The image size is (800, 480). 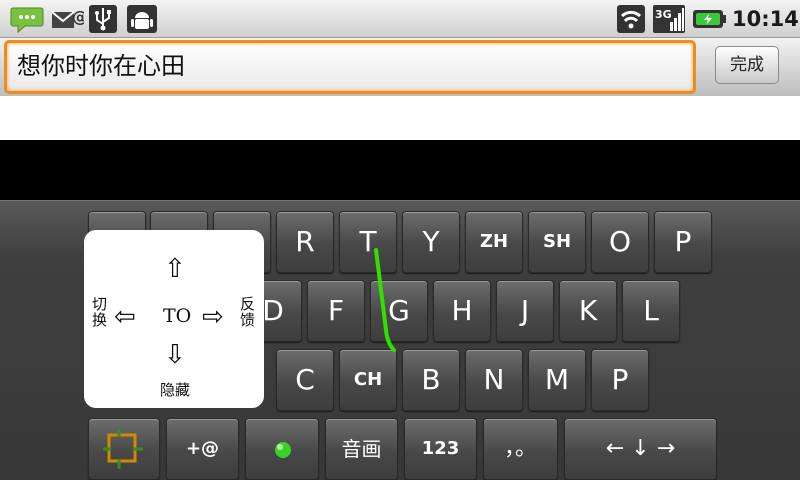 What do you see at coordinates (440, 449) in the screenshot?
I see `numbers-key: 123` at bounding box center [440, 449].